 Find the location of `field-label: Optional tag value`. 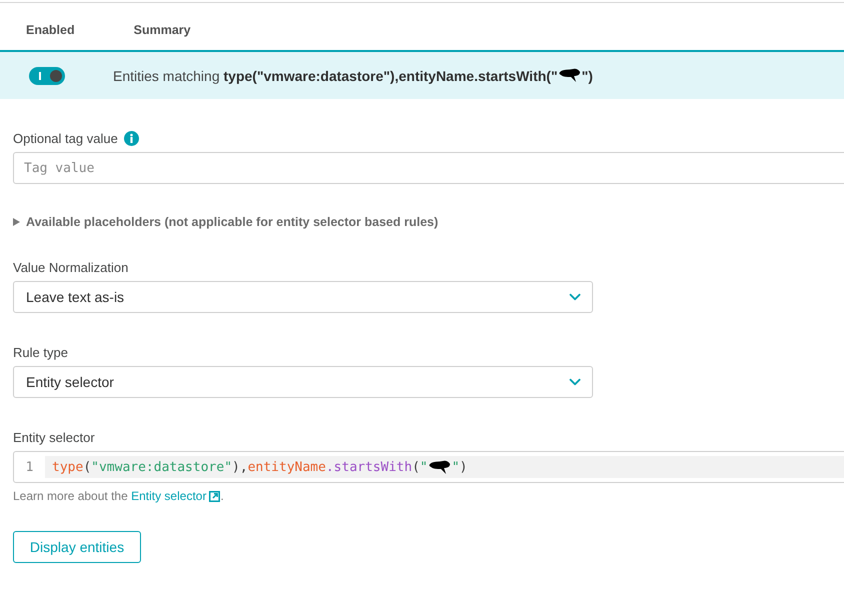

field-label: Optional tag value is located at coordinates (65, 138).